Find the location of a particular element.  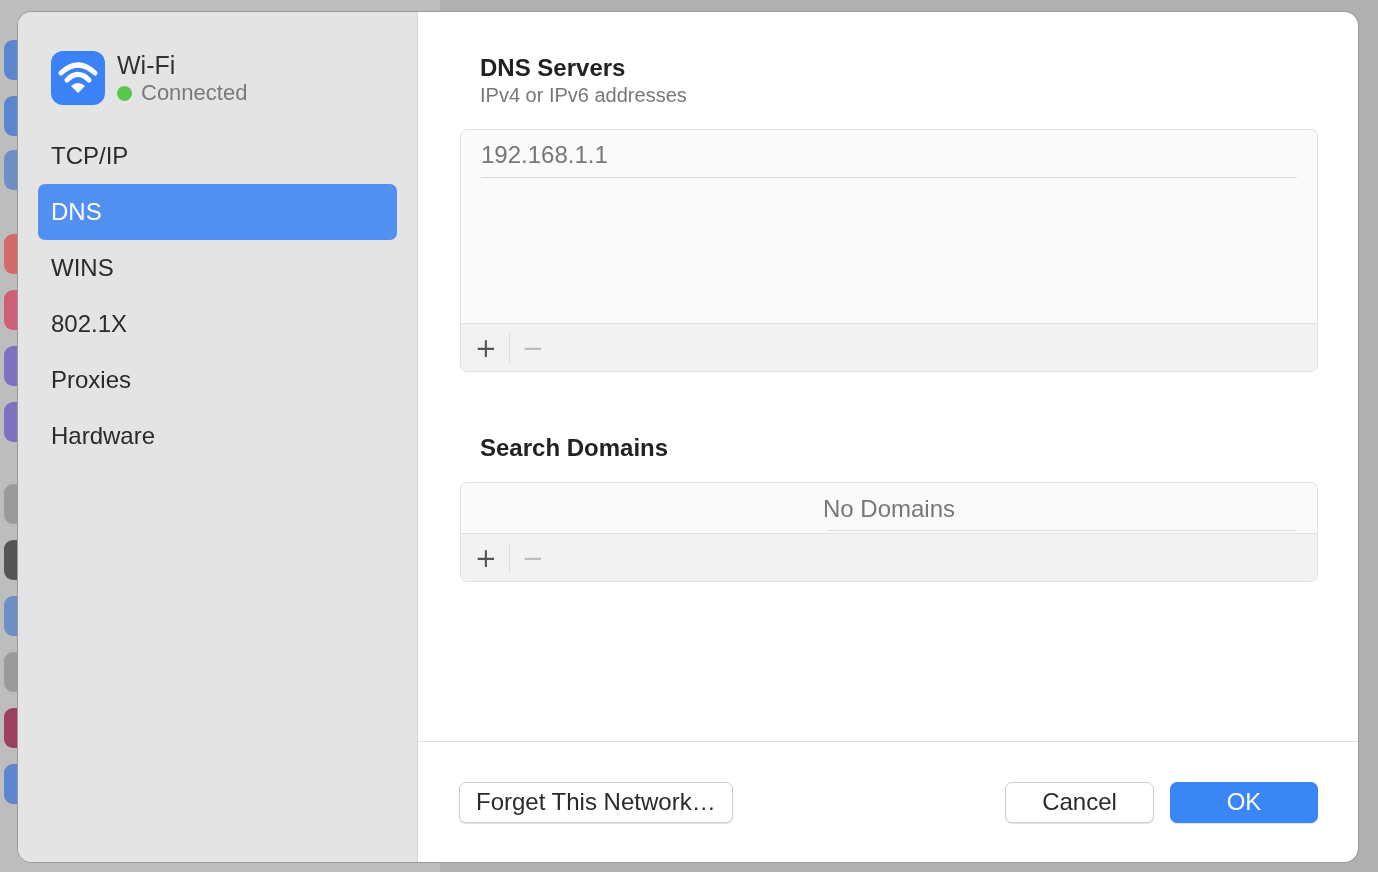

section-subtitle: IPv4 or IPv6 addresses is located at coordinates (583, 95).